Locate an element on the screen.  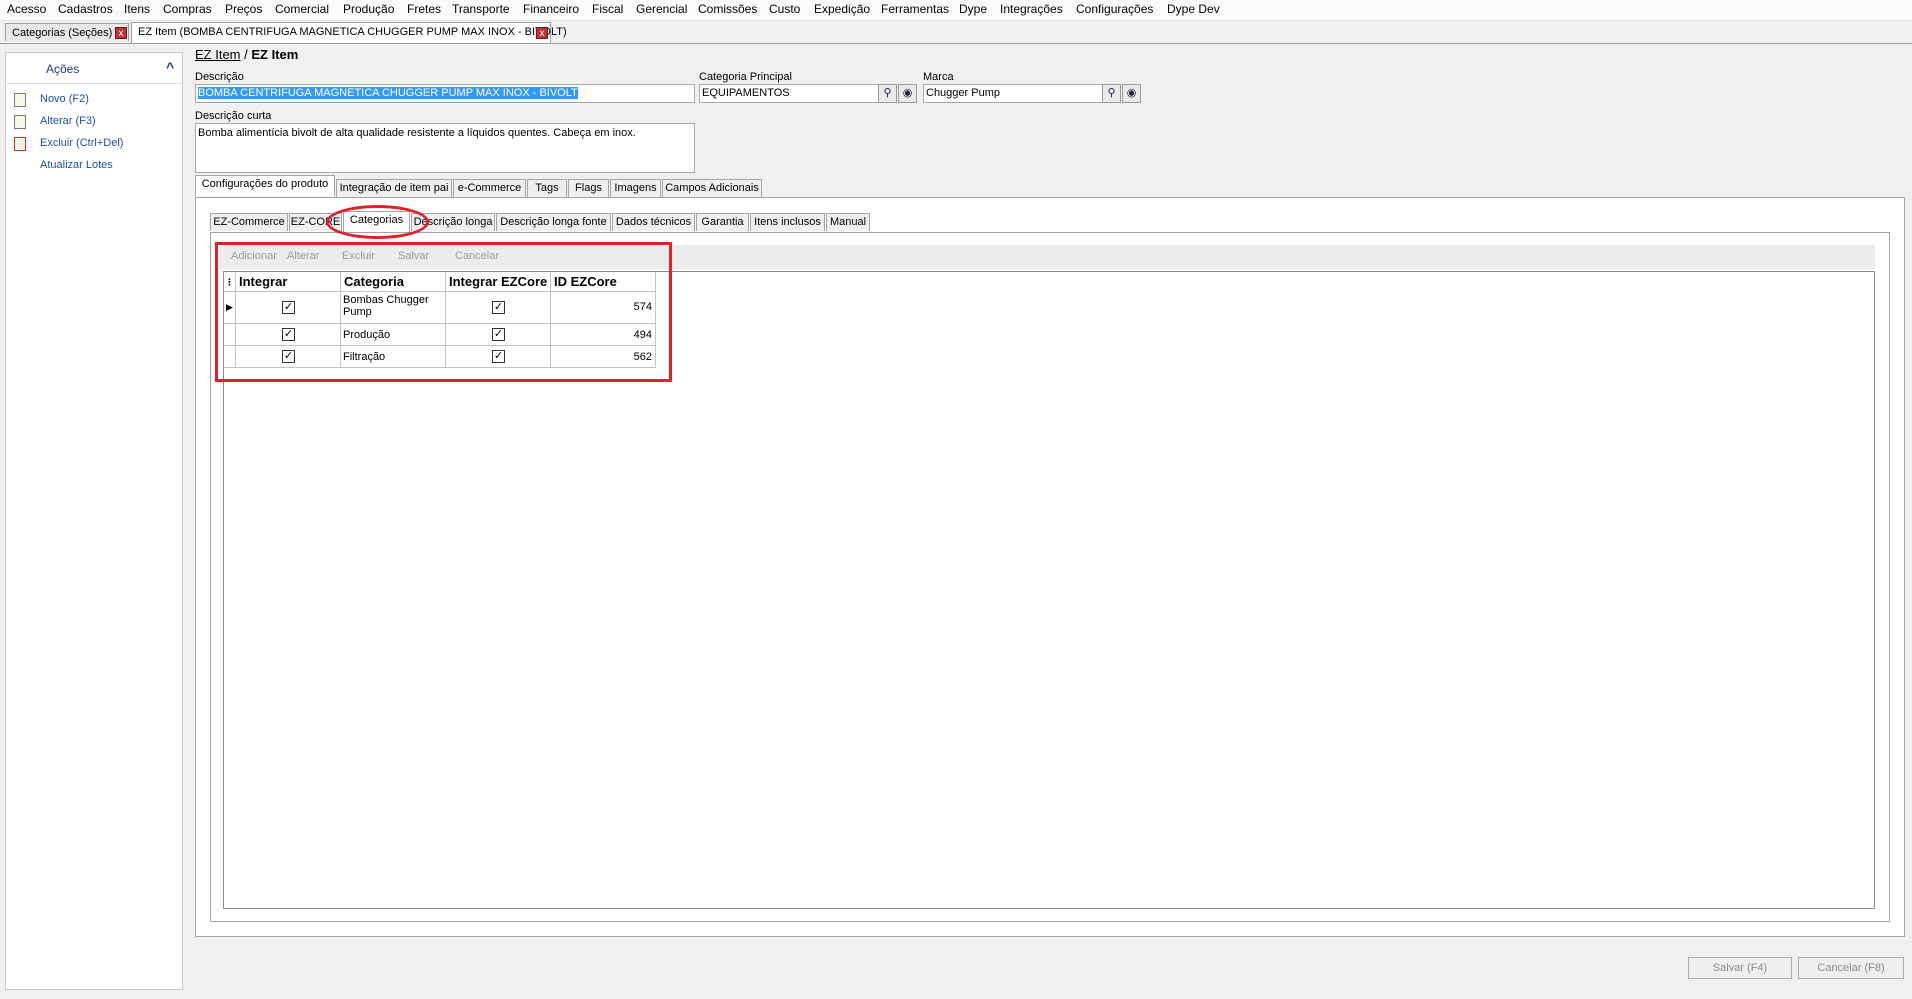
action-label: Novo (F2) is located at coordinates (64, 99).